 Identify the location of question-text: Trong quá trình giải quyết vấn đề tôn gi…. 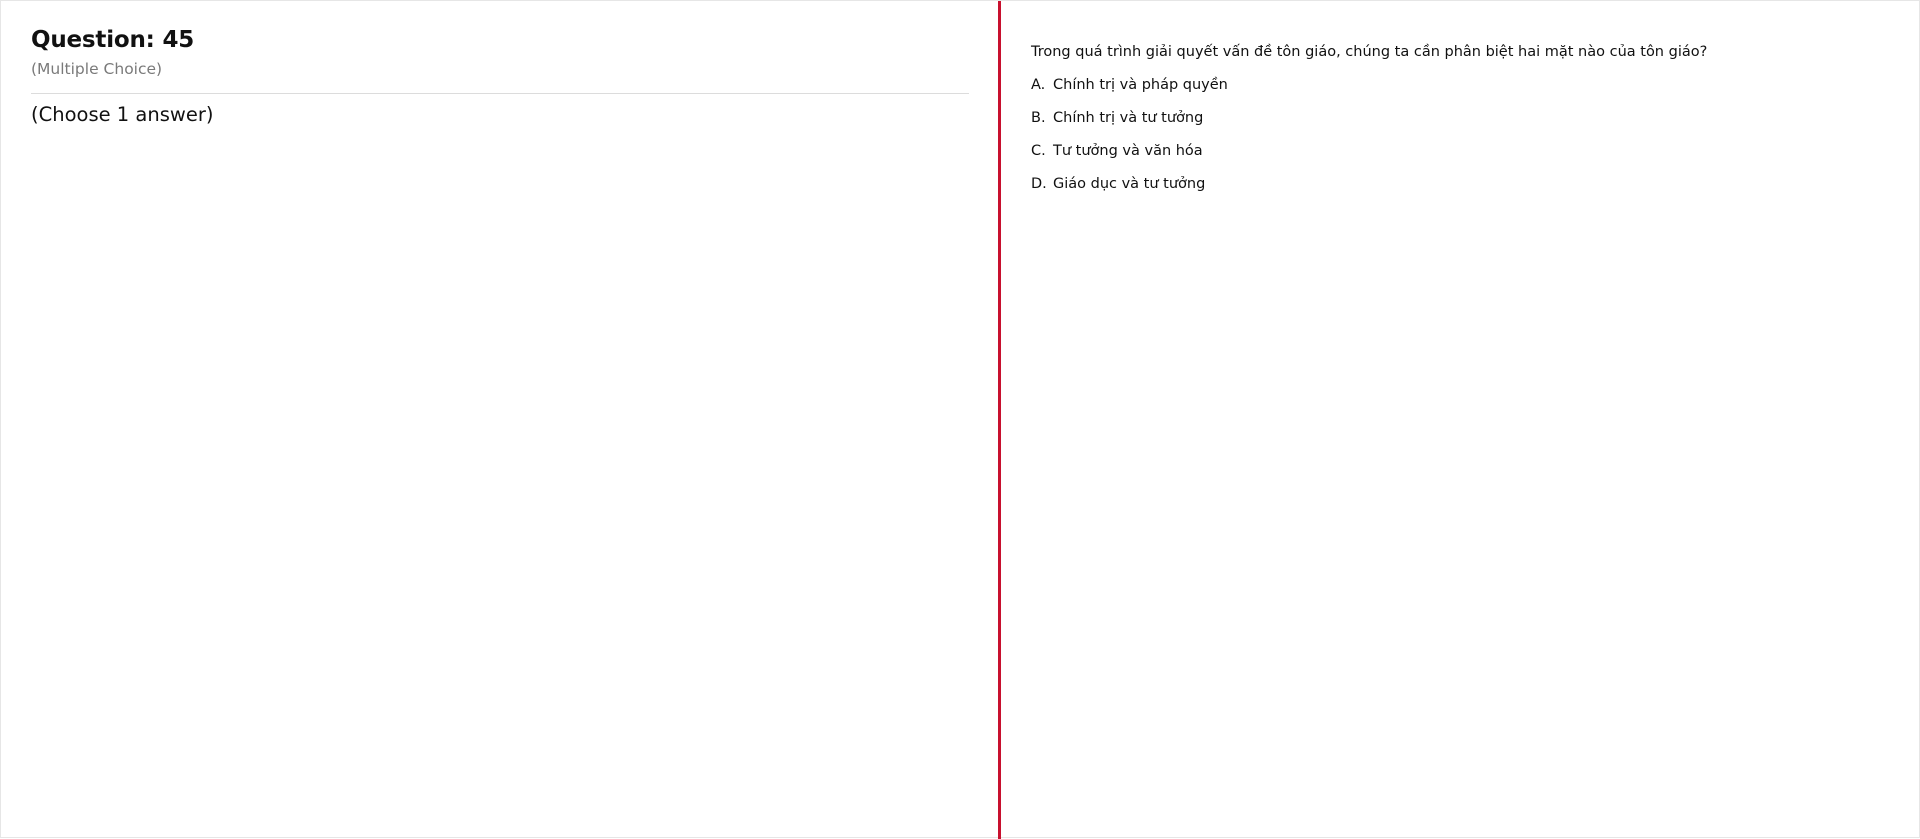
(1369, 52).